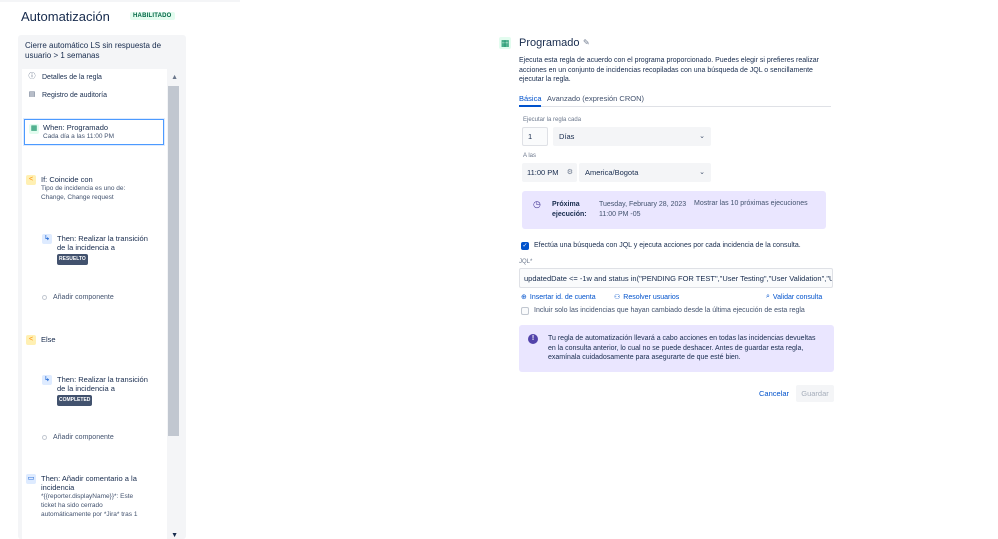  Describe the element at coordinates (58, 487) in the screenshot. I see `comment-title-line-2: incidencia` at that location.